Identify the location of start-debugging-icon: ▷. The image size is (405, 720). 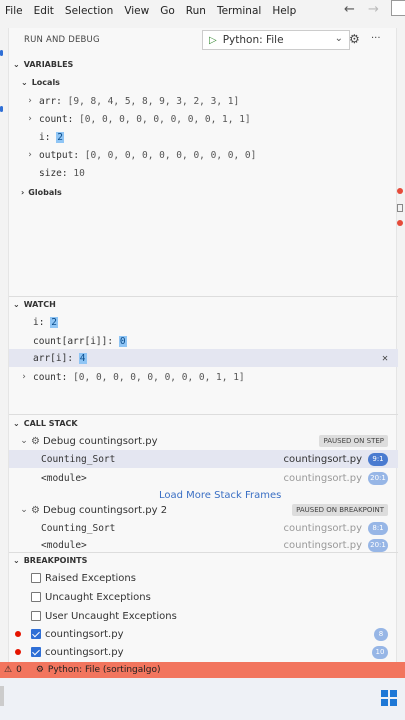
(213, 40).